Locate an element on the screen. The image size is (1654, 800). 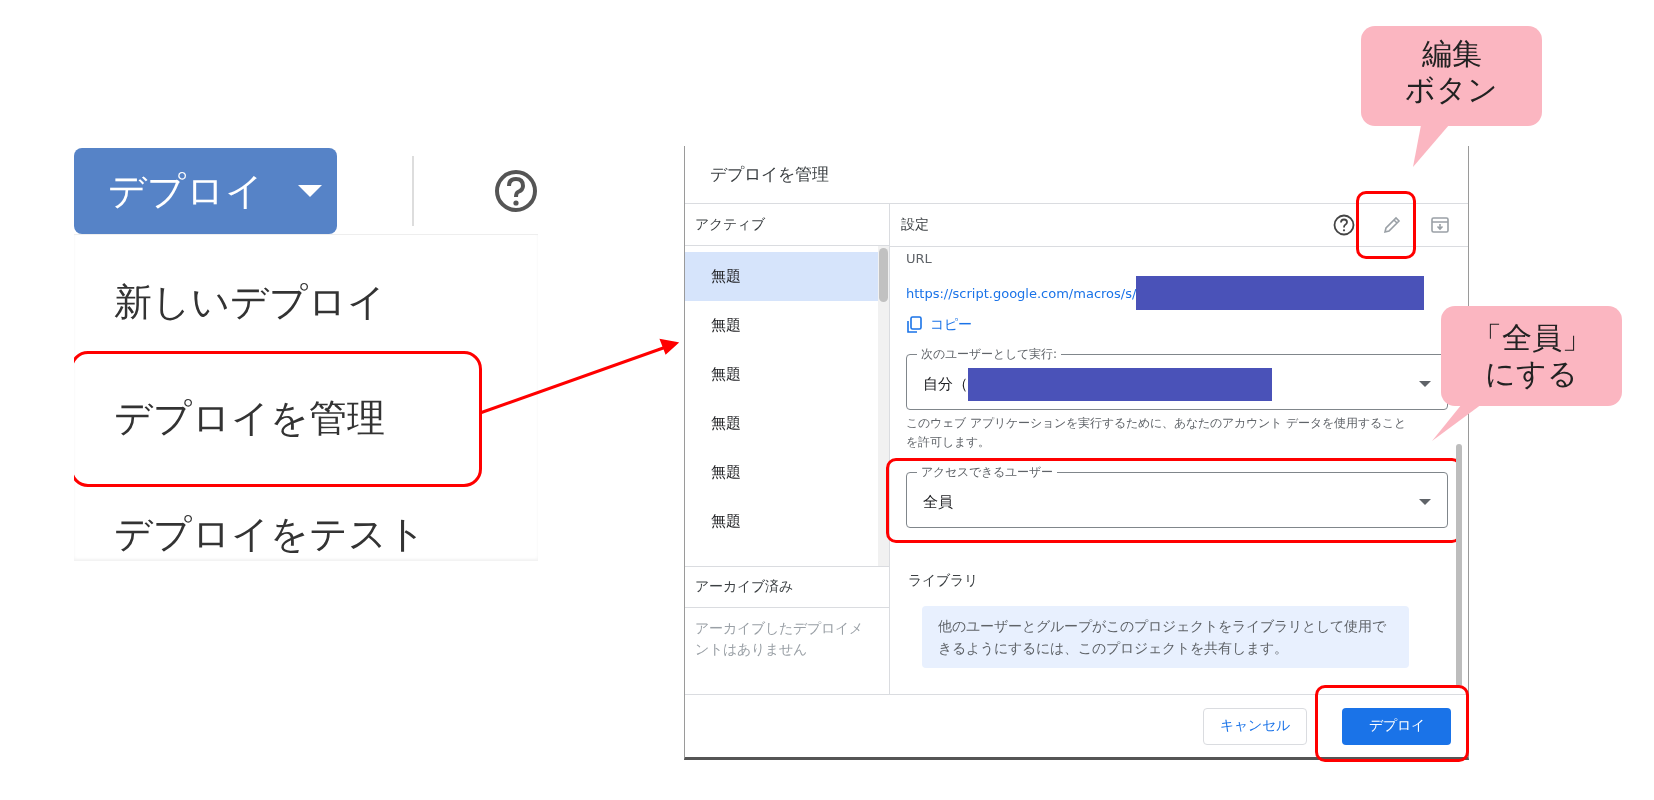
pencil-icon is located at coordinates (1392, 225).